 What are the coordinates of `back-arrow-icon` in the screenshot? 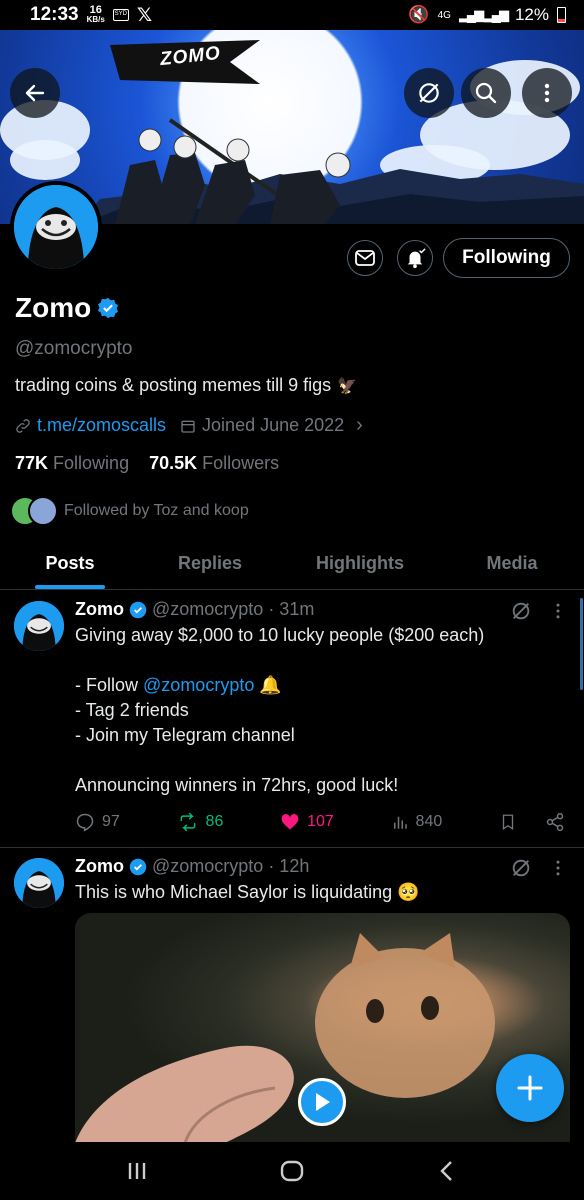 It's located at (35, 93).